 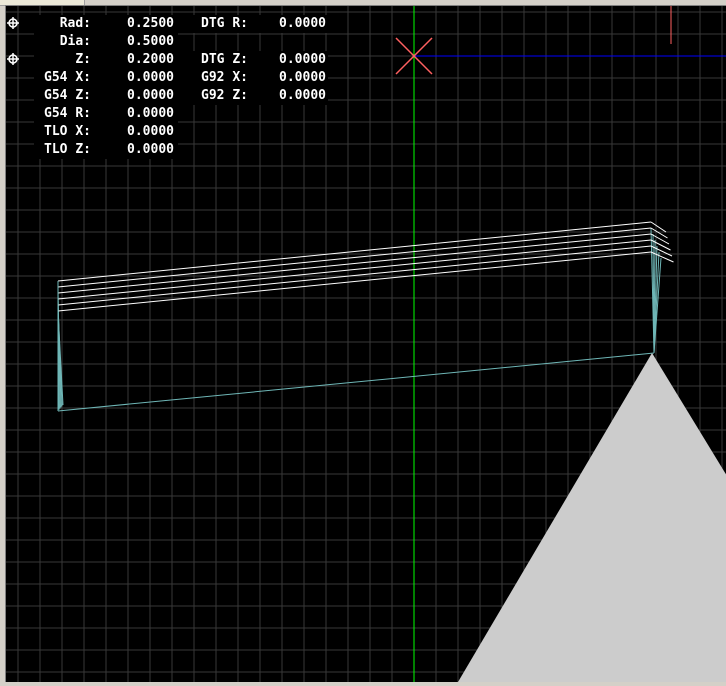 I want to click on dro-label: Dia:, so click(x=75, y=41).